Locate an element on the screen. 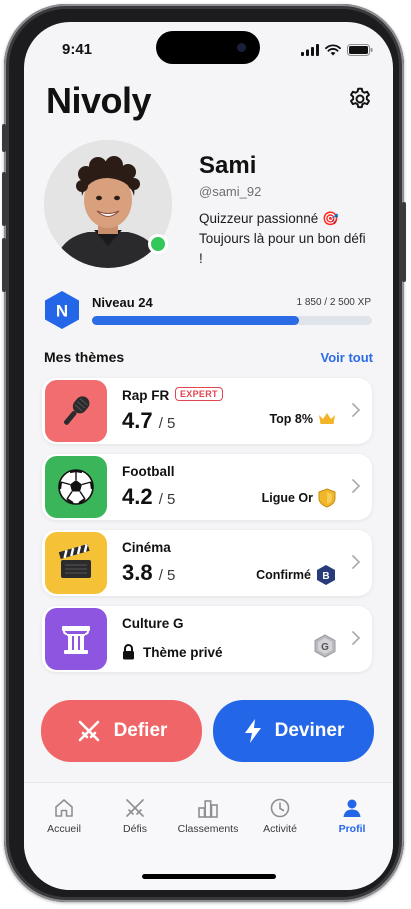 The height and width of the screenshot is (909, 411). tab-profil: Profil is located at coordinates (352, 816).